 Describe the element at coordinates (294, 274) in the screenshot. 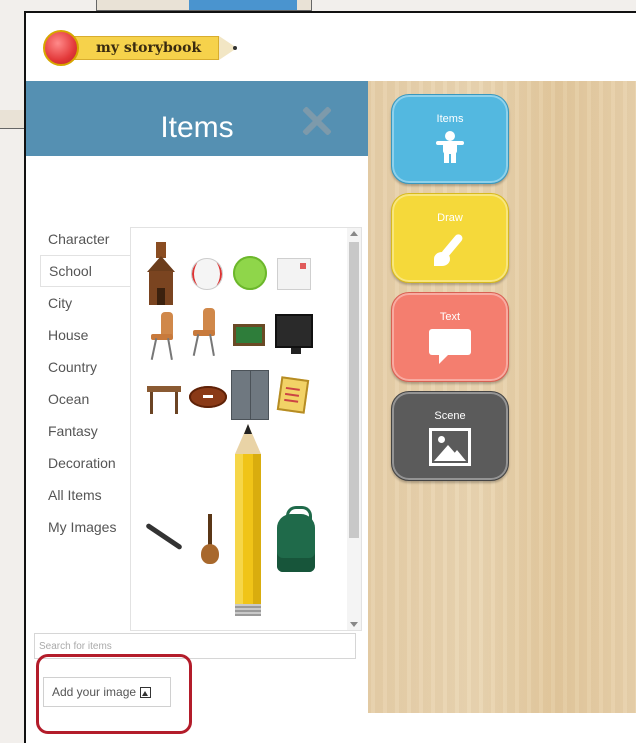

I see `notebook-item` at that location.